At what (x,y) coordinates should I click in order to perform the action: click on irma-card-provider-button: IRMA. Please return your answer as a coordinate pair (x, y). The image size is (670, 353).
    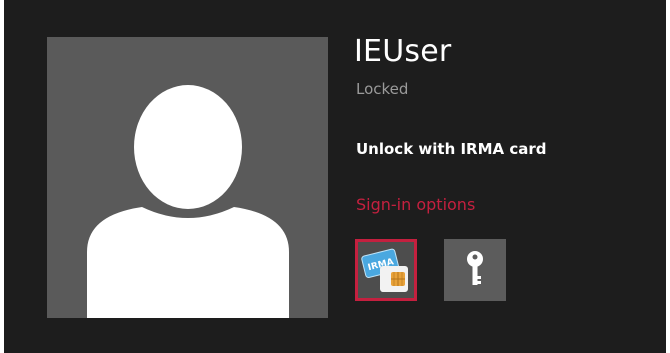
    Looking at the image, I should click on (386, 270).